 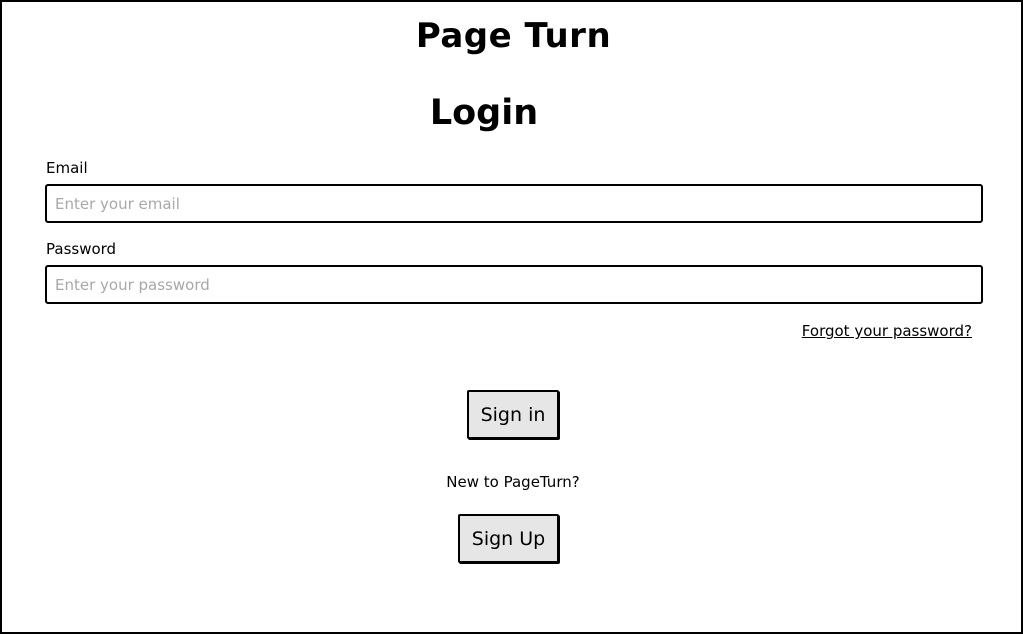 What do you see at coordinates (81, 249) in the screenshot?
I see `password-label: Password` at bounding box center [81, 249].